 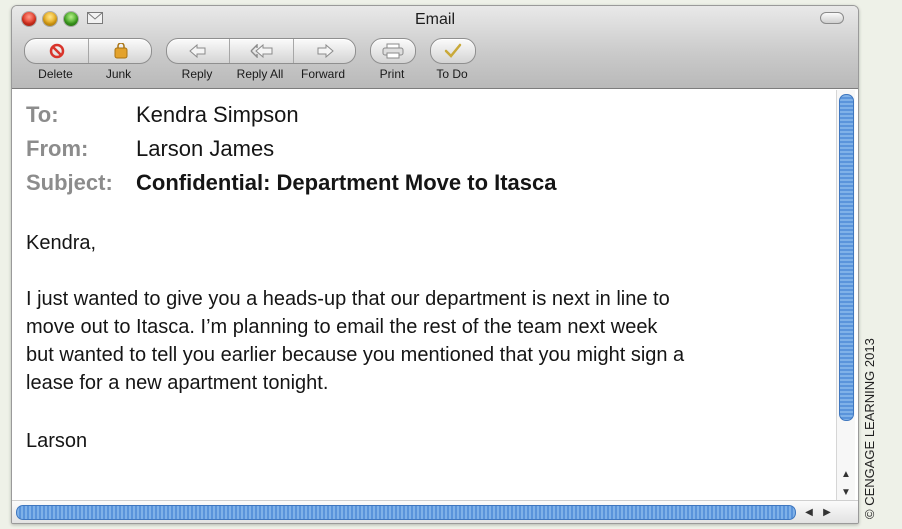 I want to click on junk-button, so click(x=120, y=51).